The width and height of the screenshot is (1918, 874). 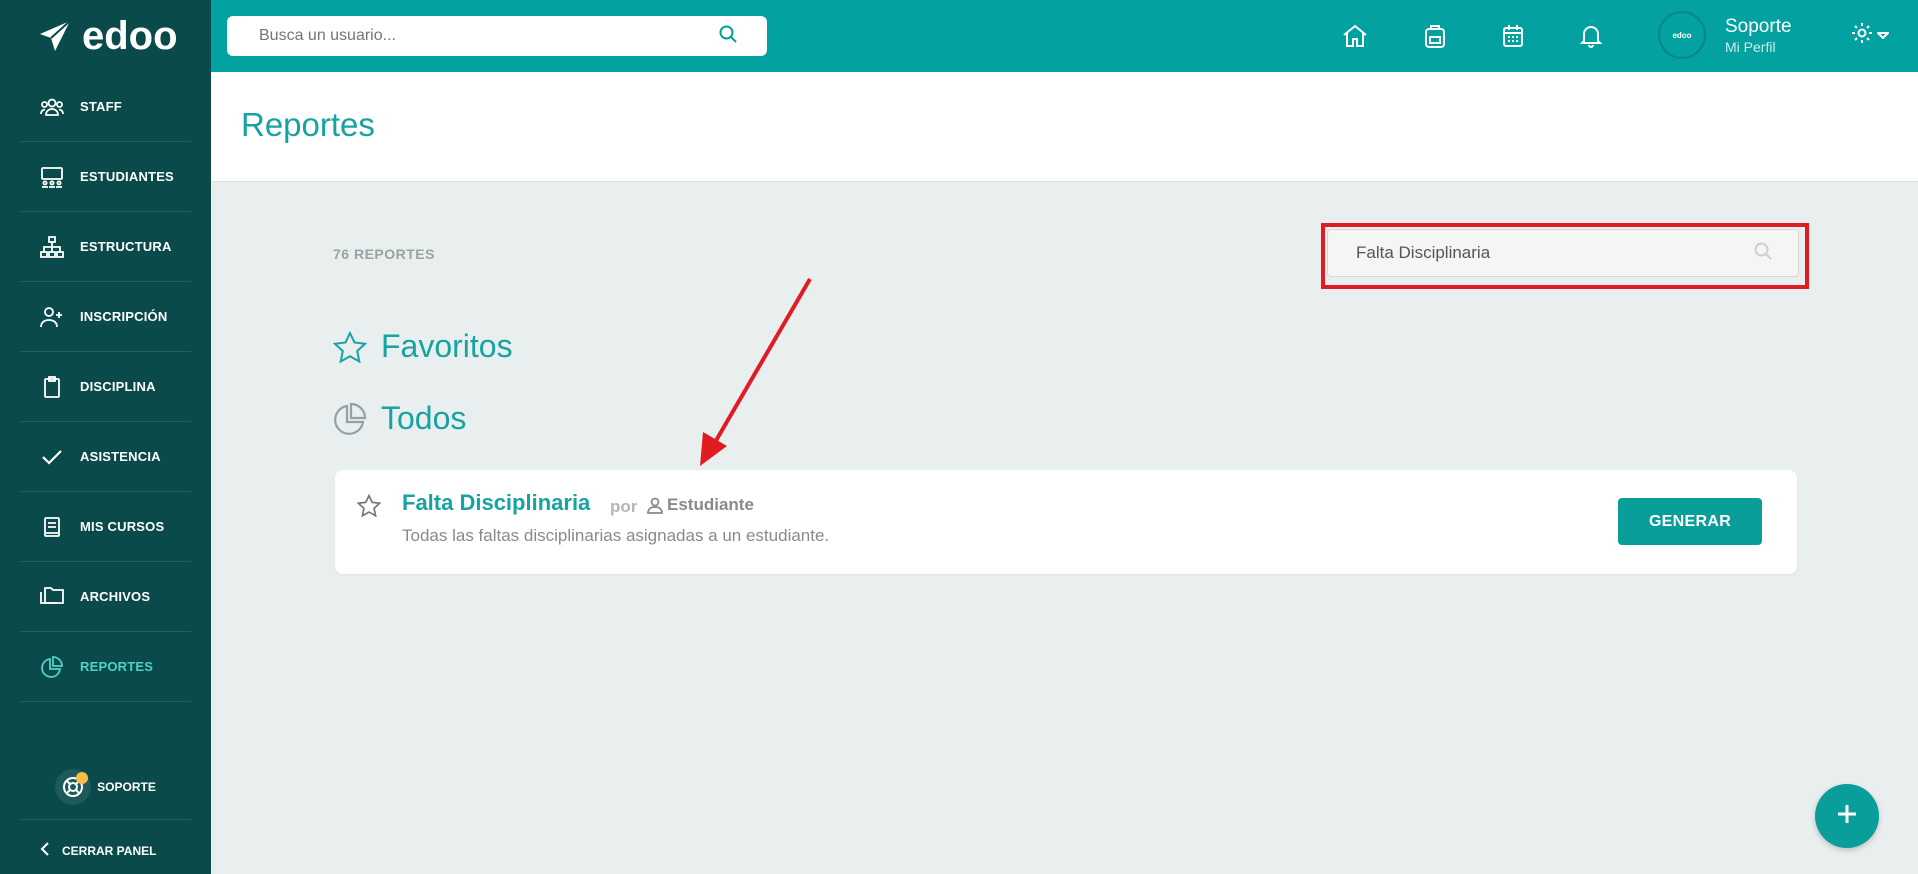 I want to click on sidebar-item-inscripcion: INSCRIPCIÓN, so click(x=105, y=317).